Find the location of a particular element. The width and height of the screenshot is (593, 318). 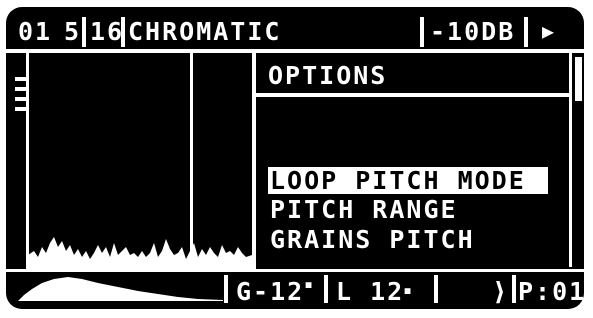

menu-item-pitch-range: PITCH RANGE is located at coordinates (364, 209).